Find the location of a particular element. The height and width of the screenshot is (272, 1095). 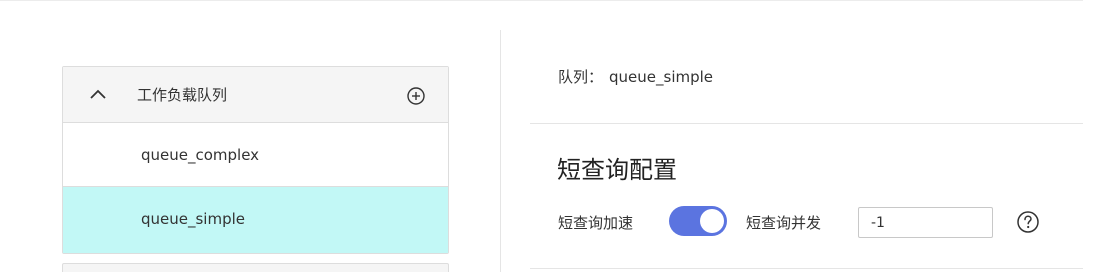

workload-queue-title: 工作负载队列 is located at coordinates (182, 95).